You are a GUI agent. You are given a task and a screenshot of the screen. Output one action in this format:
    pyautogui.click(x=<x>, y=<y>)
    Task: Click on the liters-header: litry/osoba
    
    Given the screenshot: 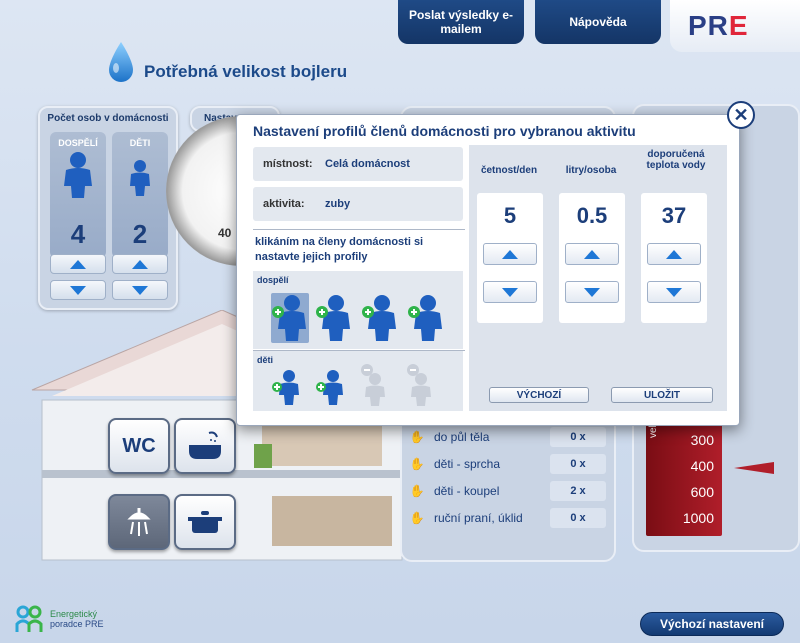 What is the action you would take?
    pyautogui.click(x=591, y=170)
    